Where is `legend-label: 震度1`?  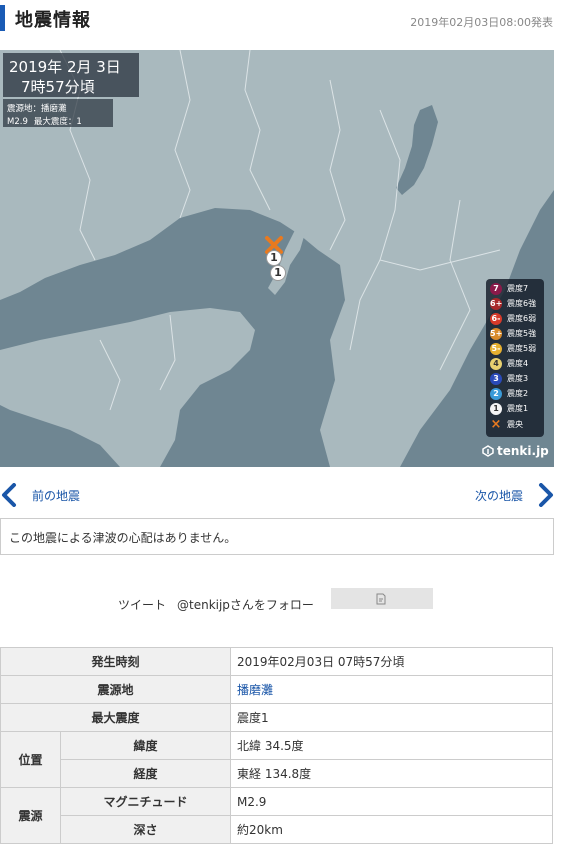 legend-label: 震度1 is located at coordinates (518, 408).